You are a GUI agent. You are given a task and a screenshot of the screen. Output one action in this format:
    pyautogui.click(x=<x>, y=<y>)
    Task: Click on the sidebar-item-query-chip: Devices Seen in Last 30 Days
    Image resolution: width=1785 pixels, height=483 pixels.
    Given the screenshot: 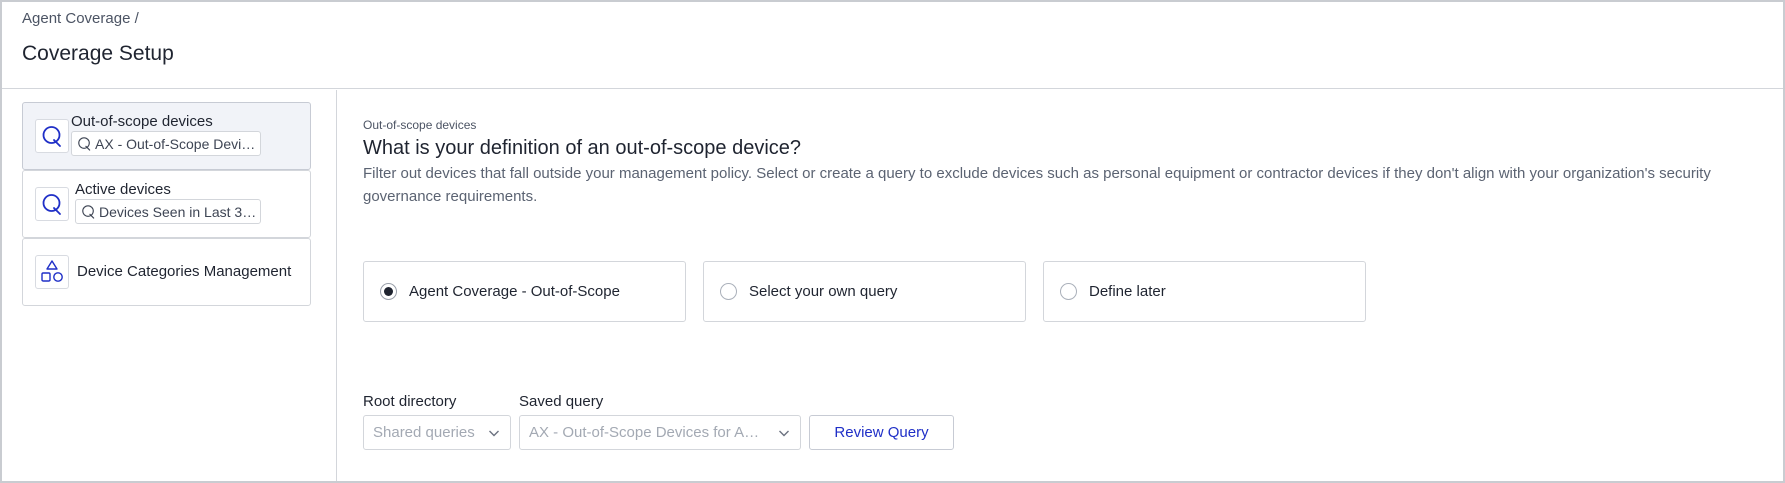 What is the action you would take?
    pyautogui.click(x=168, y=211)
    